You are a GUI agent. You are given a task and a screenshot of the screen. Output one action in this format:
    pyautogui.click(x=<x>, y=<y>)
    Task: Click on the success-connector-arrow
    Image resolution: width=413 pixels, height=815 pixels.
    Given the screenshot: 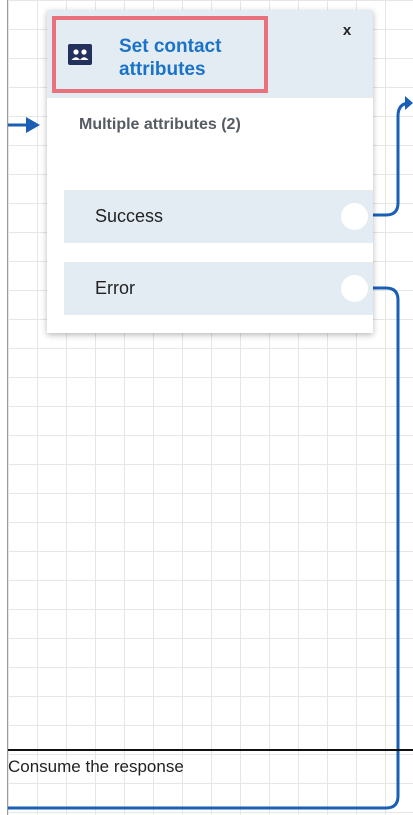 What is the action you would take?
    pyautogui.click(x=409, y=103)
    